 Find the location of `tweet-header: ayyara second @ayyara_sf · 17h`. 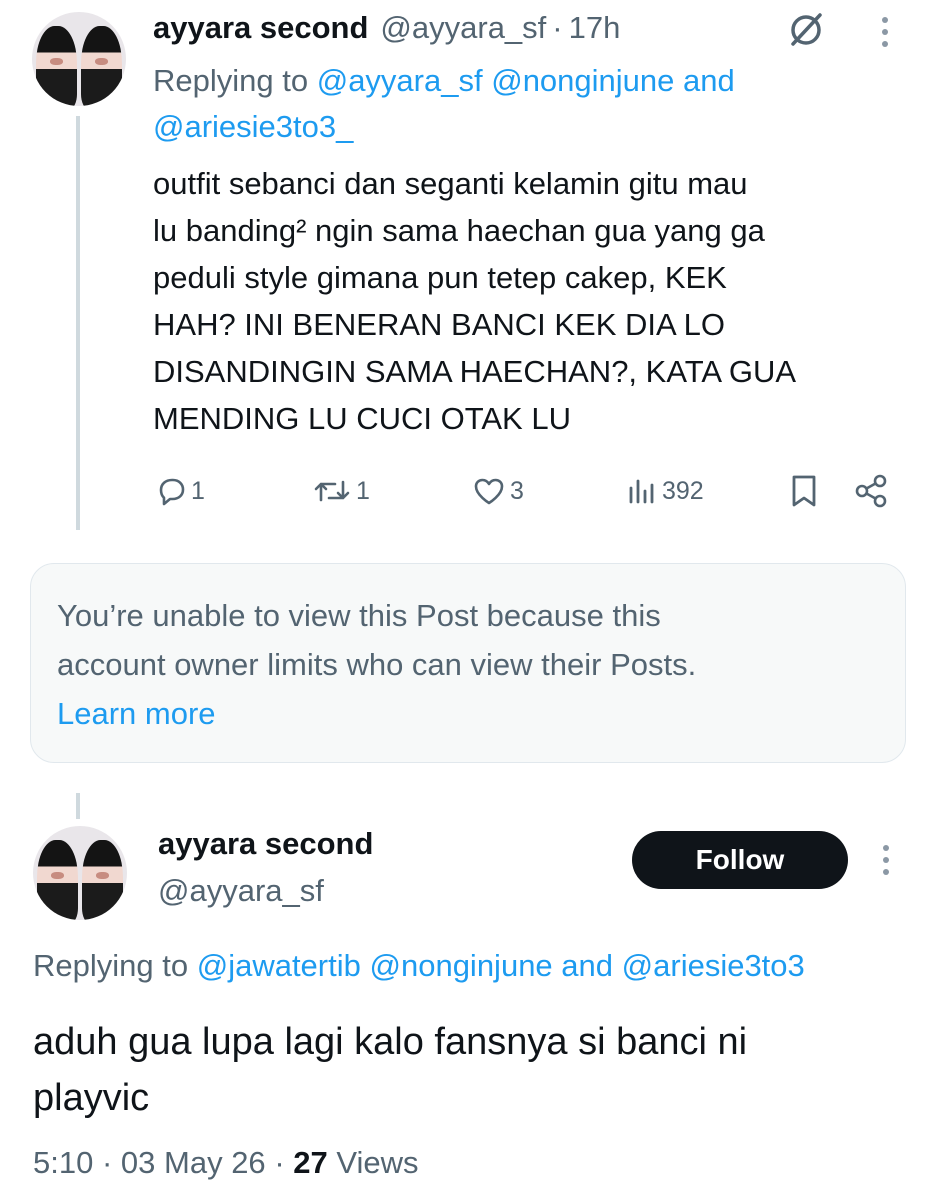

tweet-header: ayyara second @ayyara_sf · 17h is located at coordinates (386, 28).